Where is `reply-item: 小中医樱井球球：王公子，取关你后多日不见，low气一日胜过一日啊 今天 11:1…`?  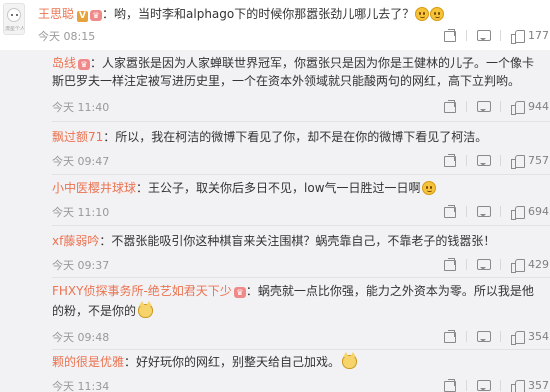
reply-item: 小中医樱井球球：王公子，取关你后多日不见，low气一日胜过一日啊 今天 11:1… is located at coordinates (301, 200).